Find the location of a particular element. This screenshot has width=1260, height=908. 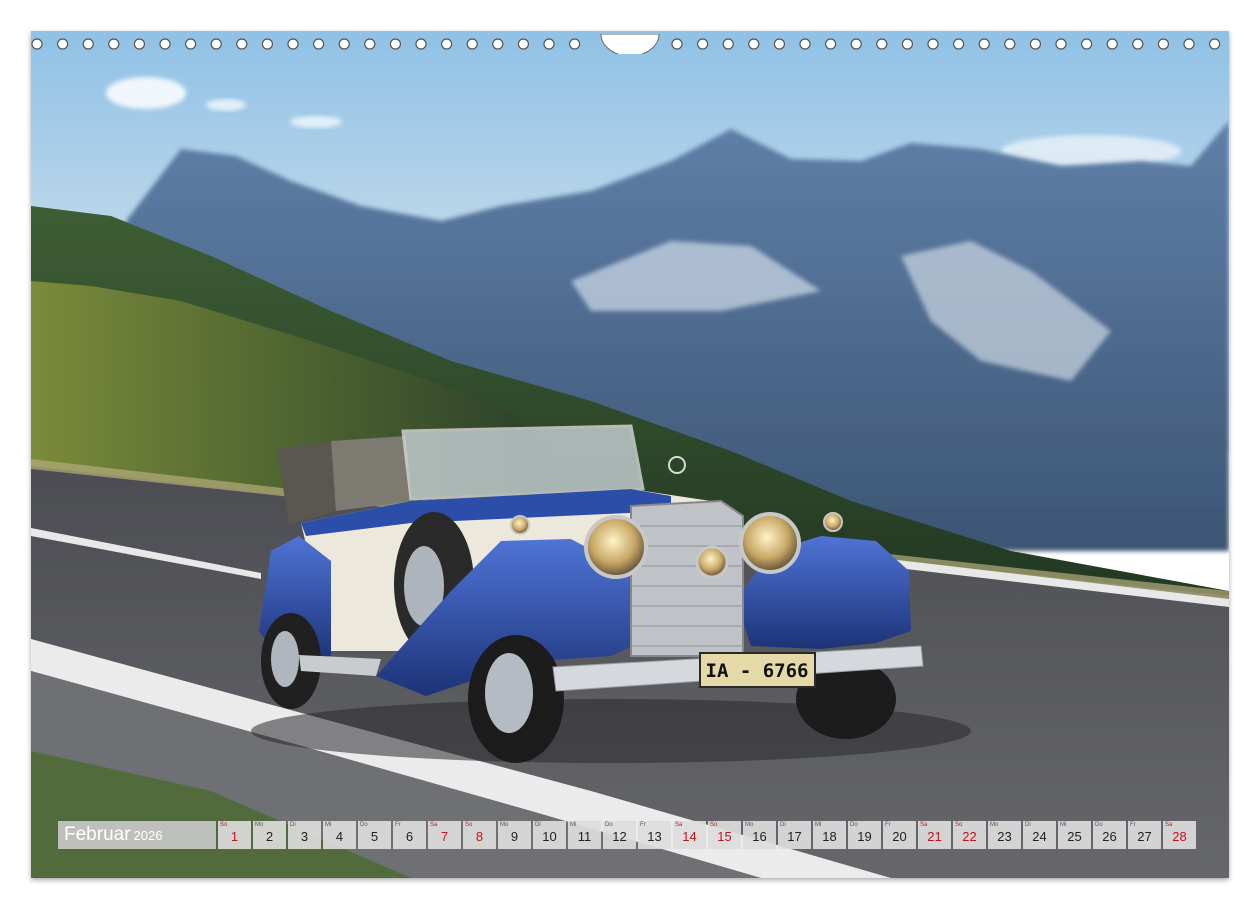

day-cell: Mi 18 is located at coordinates (829, 835).